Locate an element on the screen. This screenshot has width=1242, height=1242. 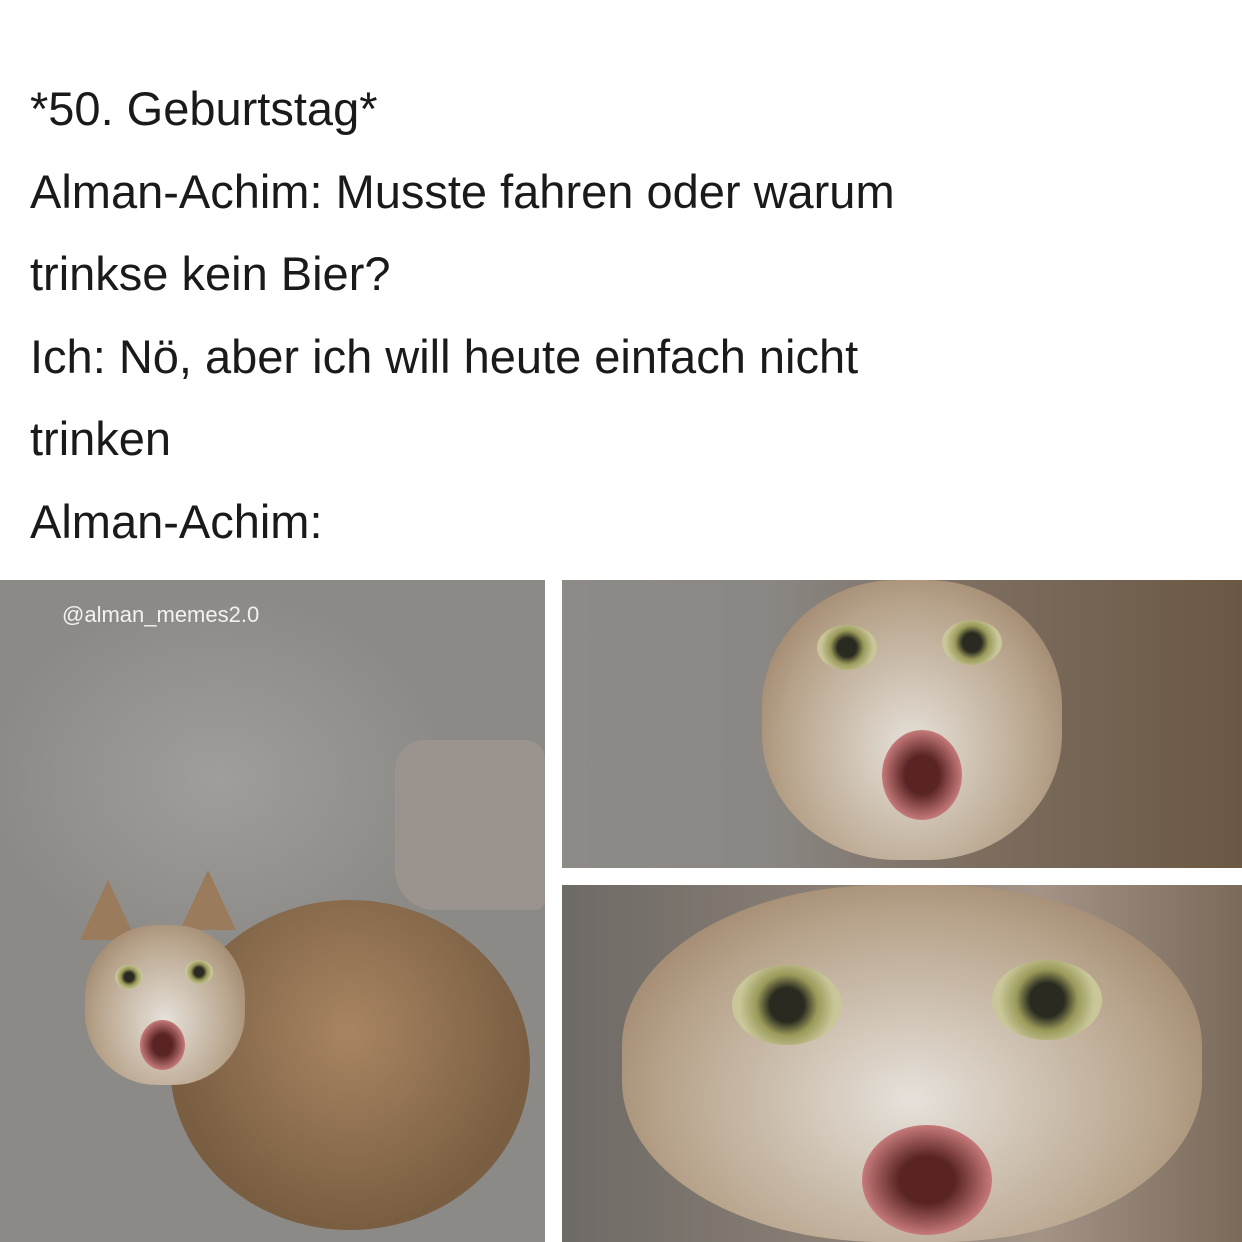
cat-photo-closeup is located at coordinates (902, 724).